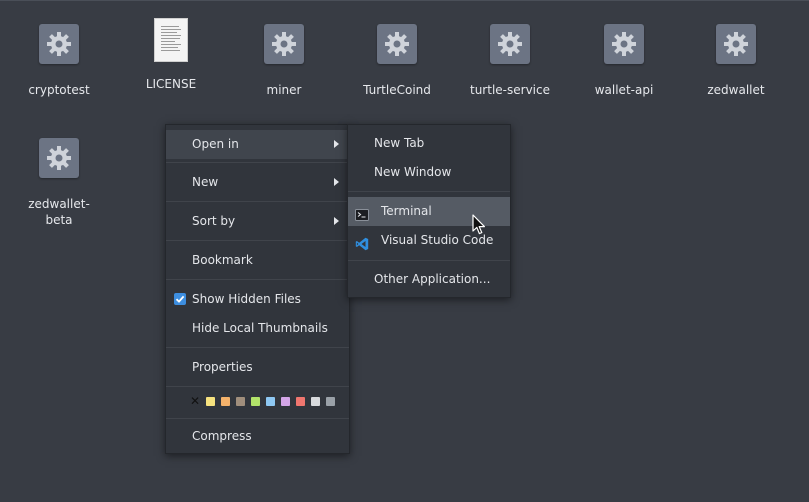  I want to click on file-label: LICENSE, so click(171, 84).